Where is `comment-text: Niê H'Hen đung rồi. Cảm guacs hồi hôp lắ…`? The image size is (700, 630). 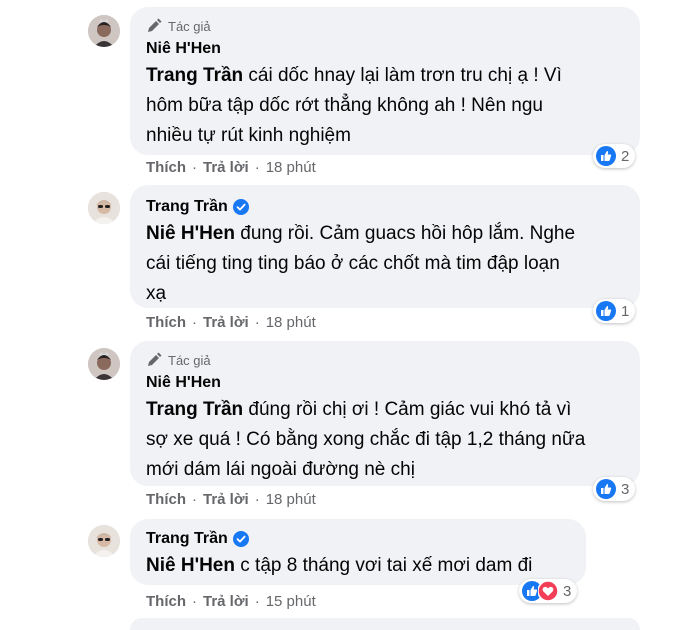 comment-text: Niê H'Hen đung rồi. Cảm guacs hồi hôp lắ… is located at coordinates (386, 264).